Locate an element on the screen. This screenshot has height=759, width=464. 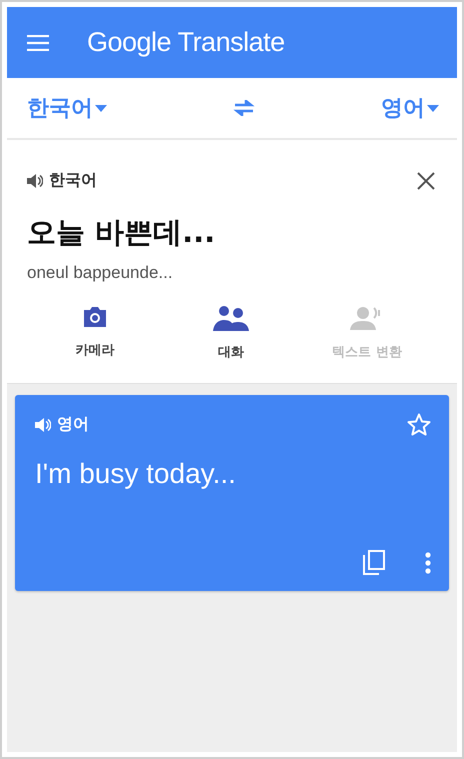
people-icon is located at coordinates (231, 318).